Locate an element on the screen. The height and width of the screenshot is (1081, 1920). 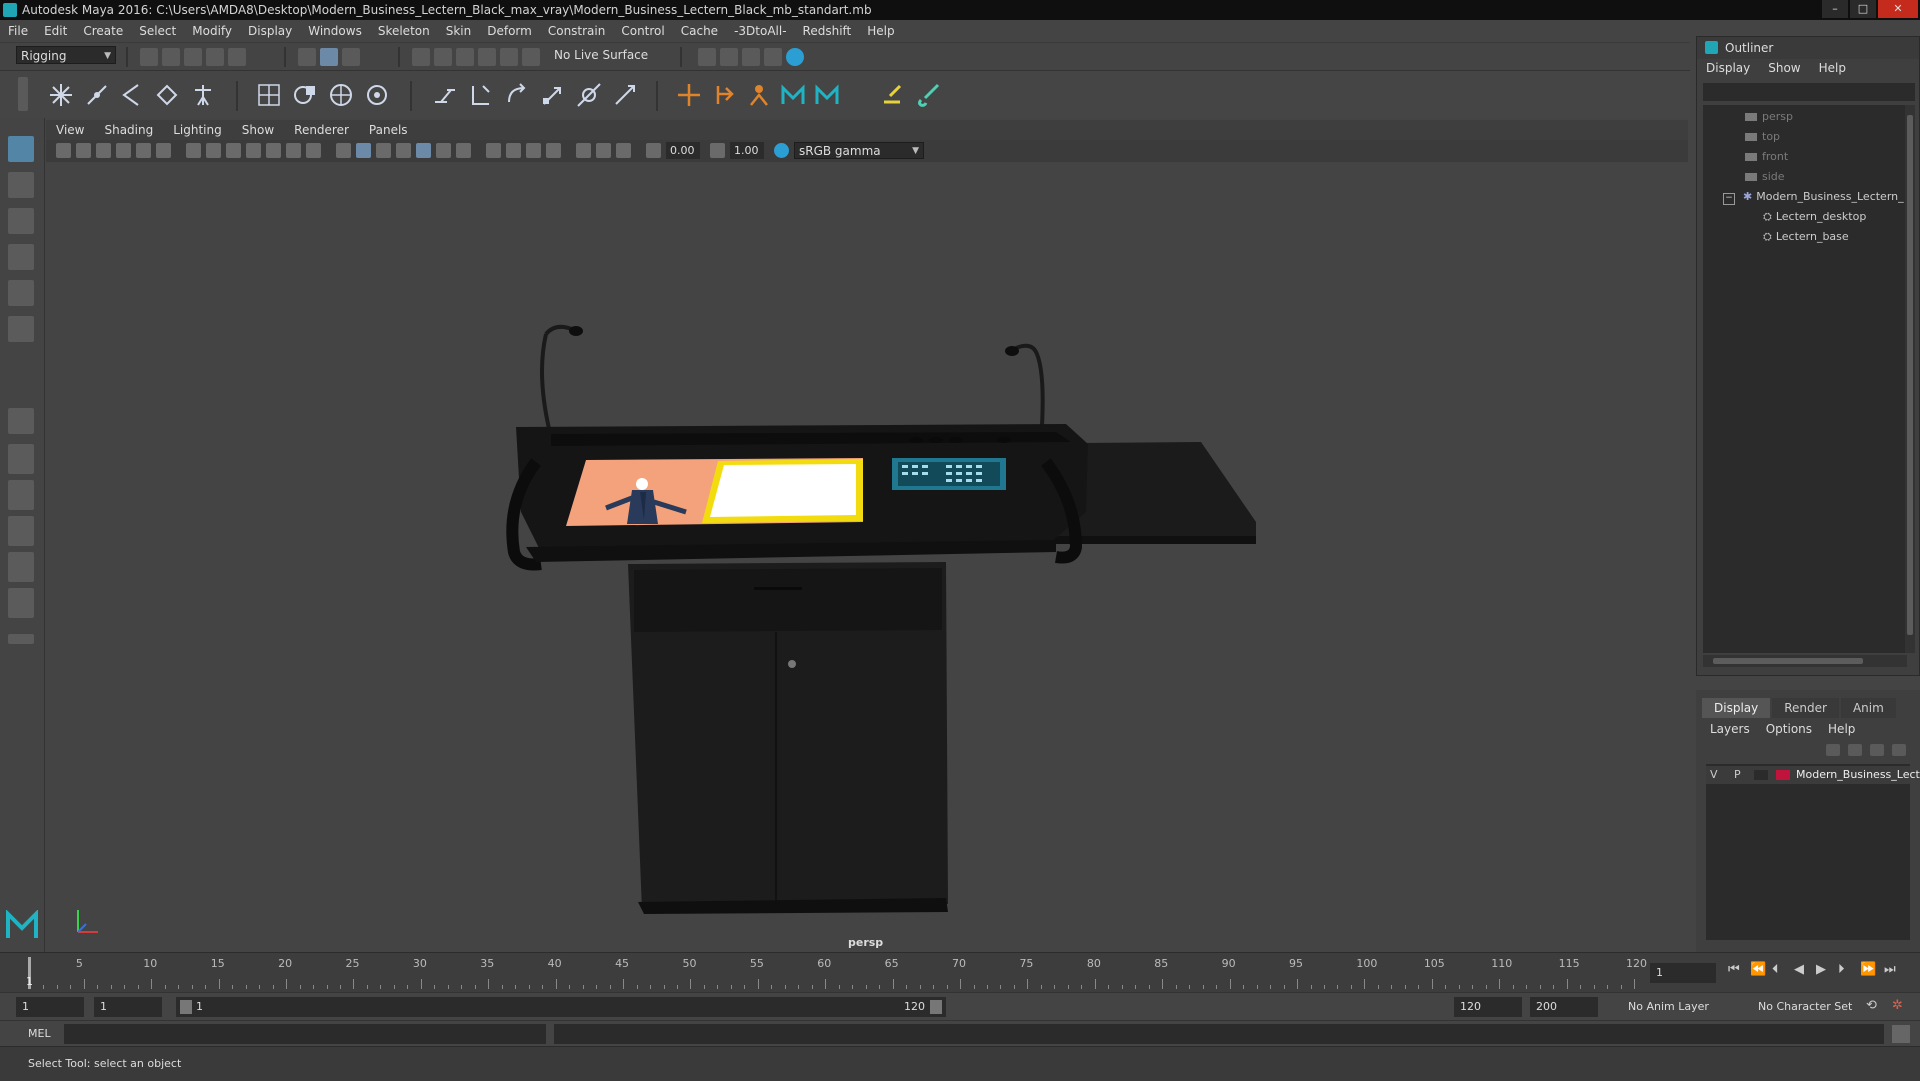
outliner-item-group: − ✱ Modern_Business_Lectern_ is located at coordinates (1813, 197).